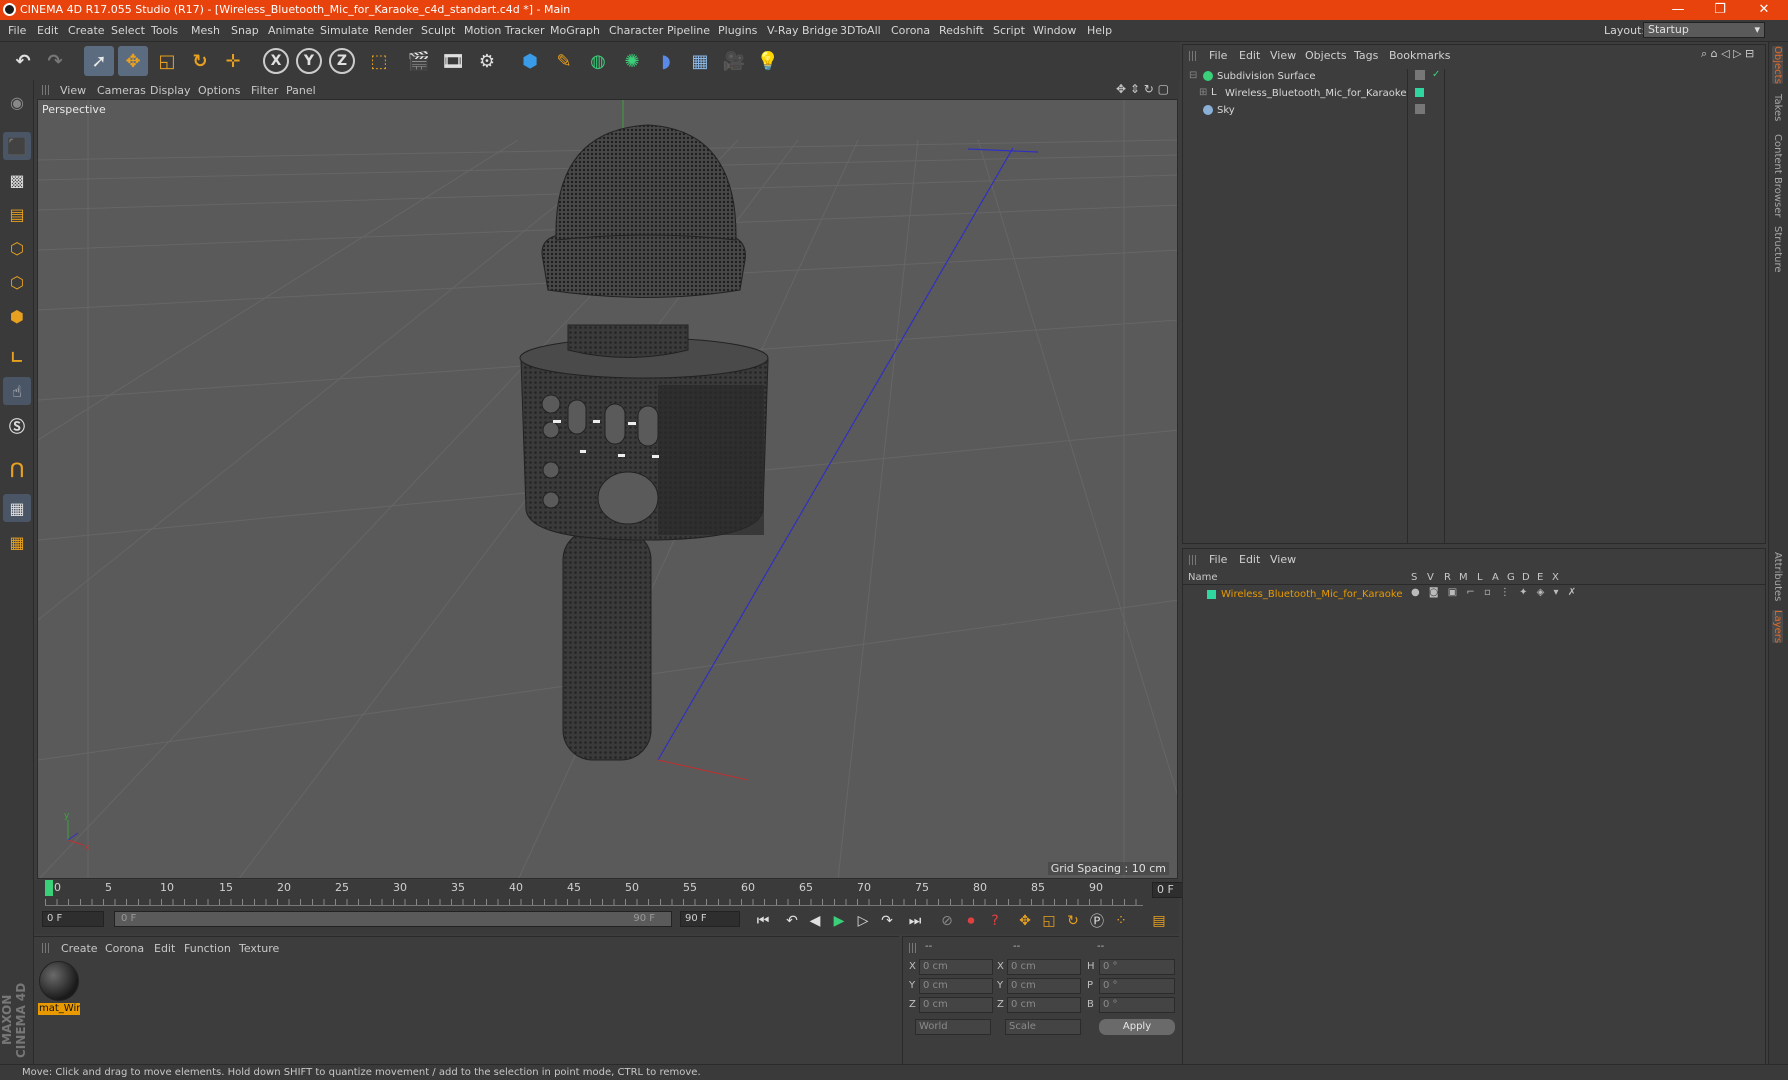 This screenshot has width=1788, height=1080. Describe the element at coordinates (768, 61) in the screenshot. I see `light-icon: 💡` at that location.